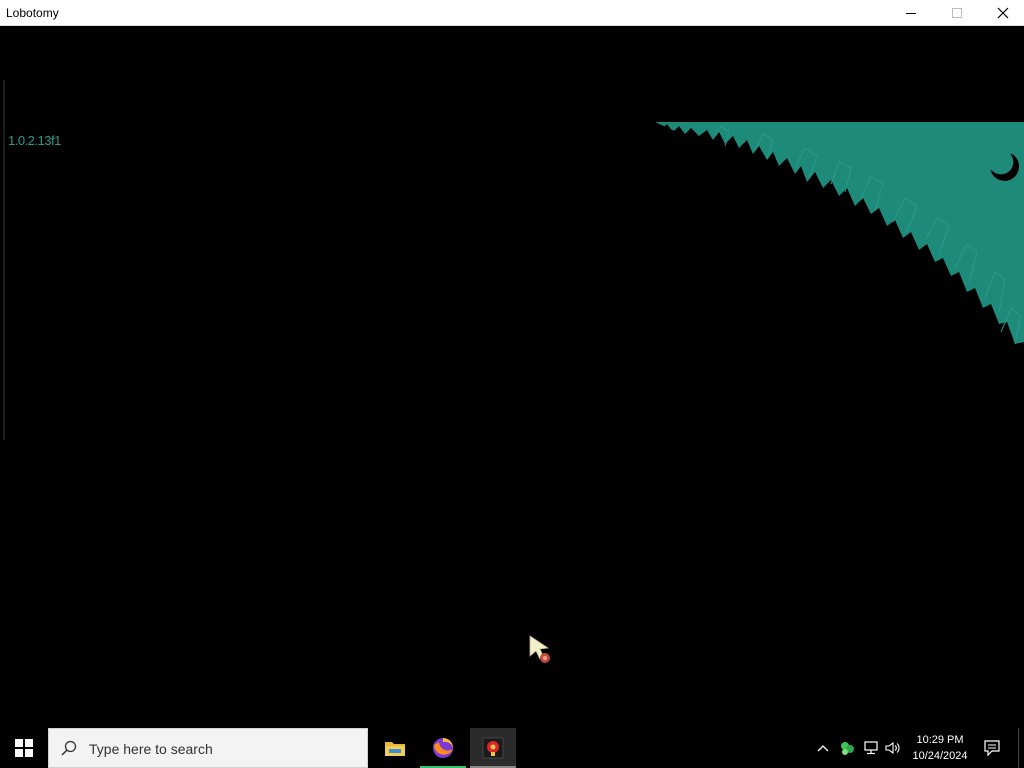 This screenshot has width=1024, height=768. I want to click on notification-icon, so click(992, 748).